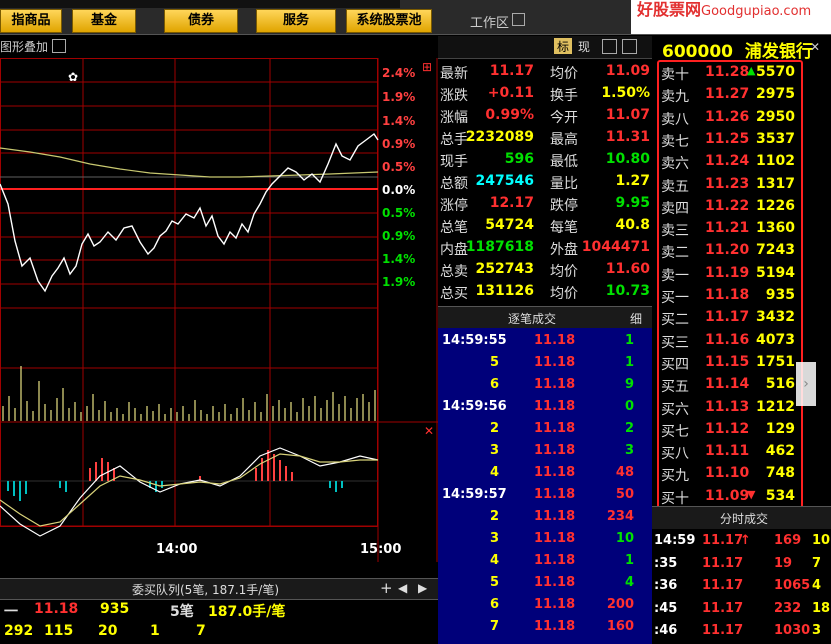 Image resolution: width=831 pixels, height=644 pixels. I want to click on workspace-icon, so click(518, 19).